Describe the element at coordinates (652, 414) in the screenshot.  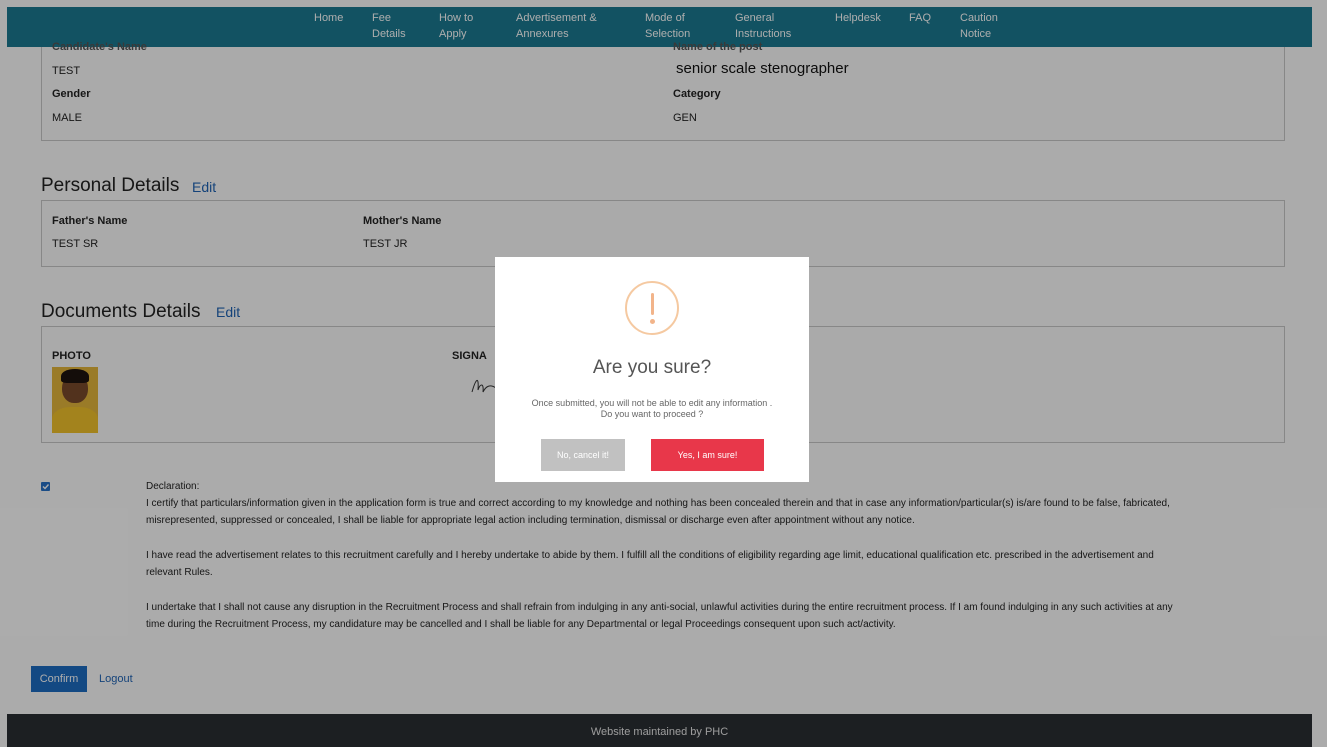
I see `dialog-message-line2: Do you want to proceed ?` at that location.